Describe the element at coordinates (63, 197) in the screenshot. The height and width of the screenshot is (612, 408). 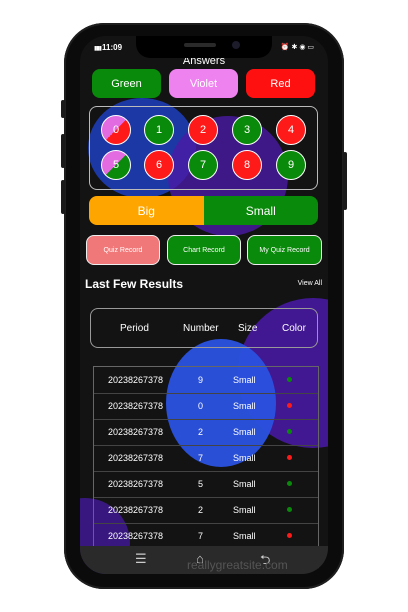
I see `mute-button` at that location.